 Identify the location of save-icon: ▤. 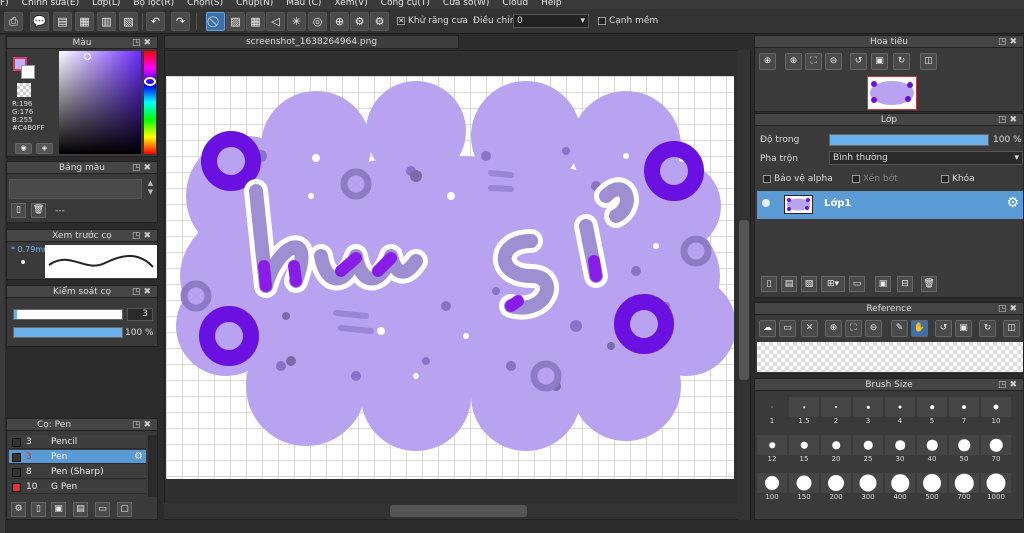
(62, 21).